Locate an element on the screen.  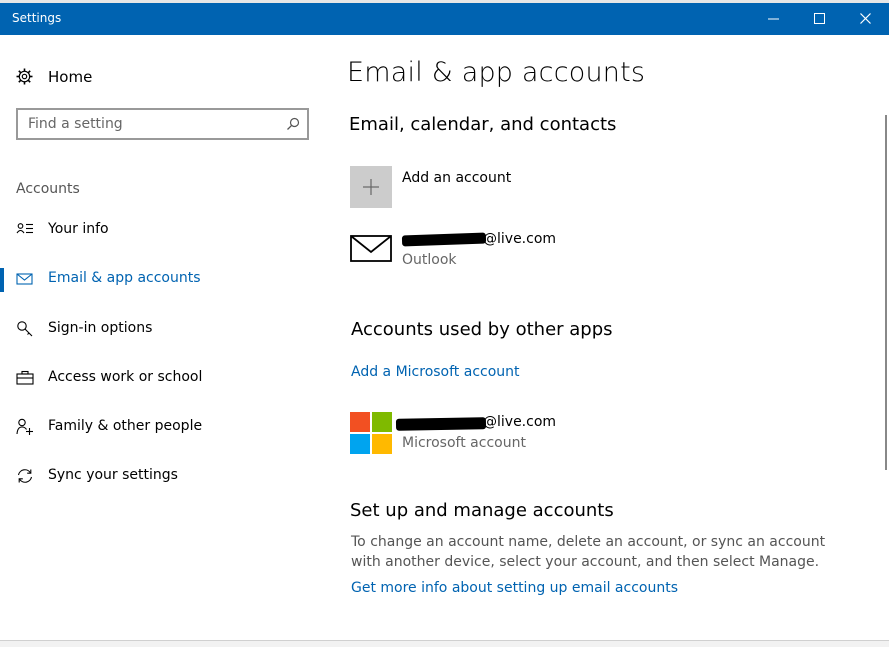
home-link: Home is located at coordinates (116, 77).